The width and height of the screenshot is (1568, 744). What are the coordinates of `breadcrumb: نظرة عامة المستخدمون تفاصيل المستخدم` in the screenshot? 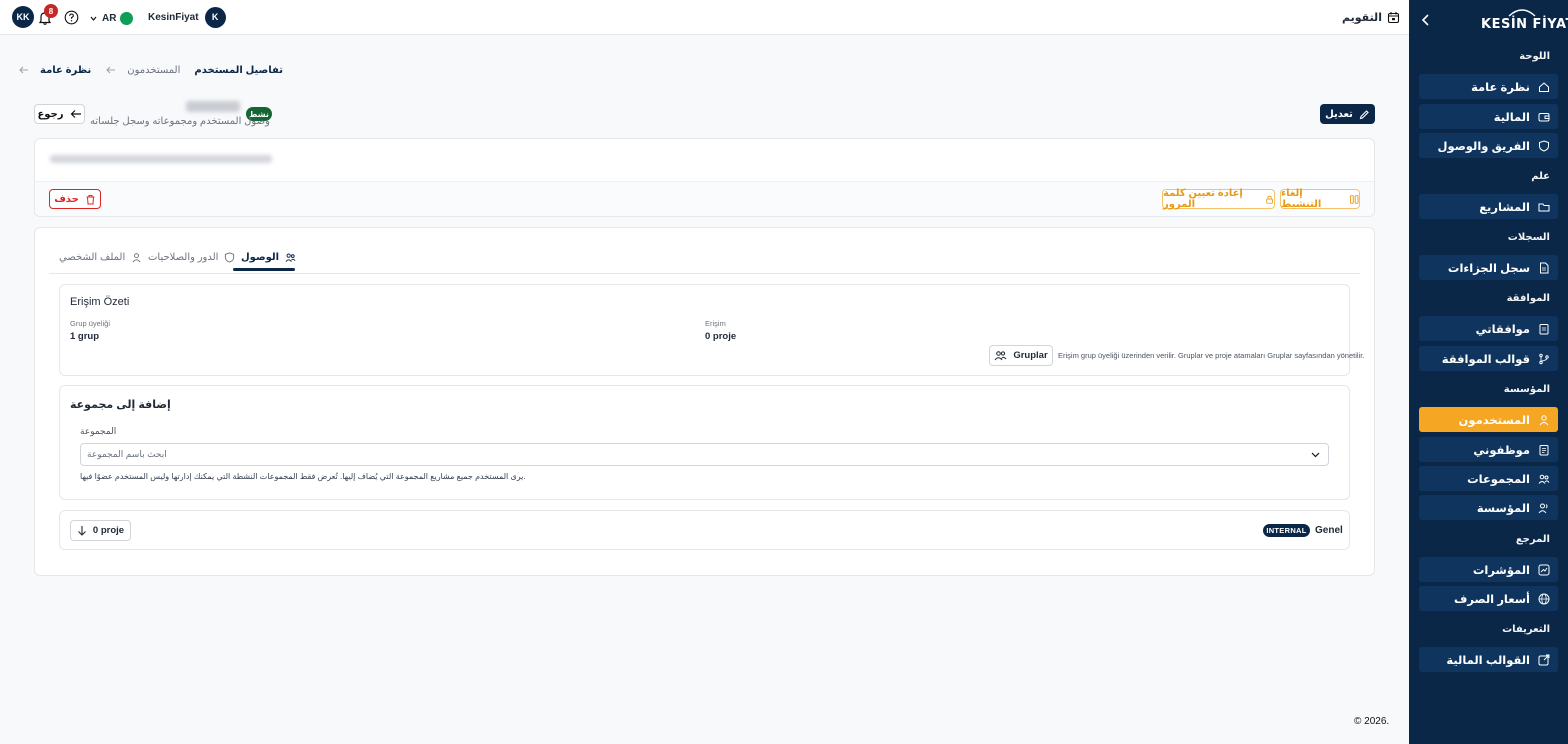 It's located at (150, 70).